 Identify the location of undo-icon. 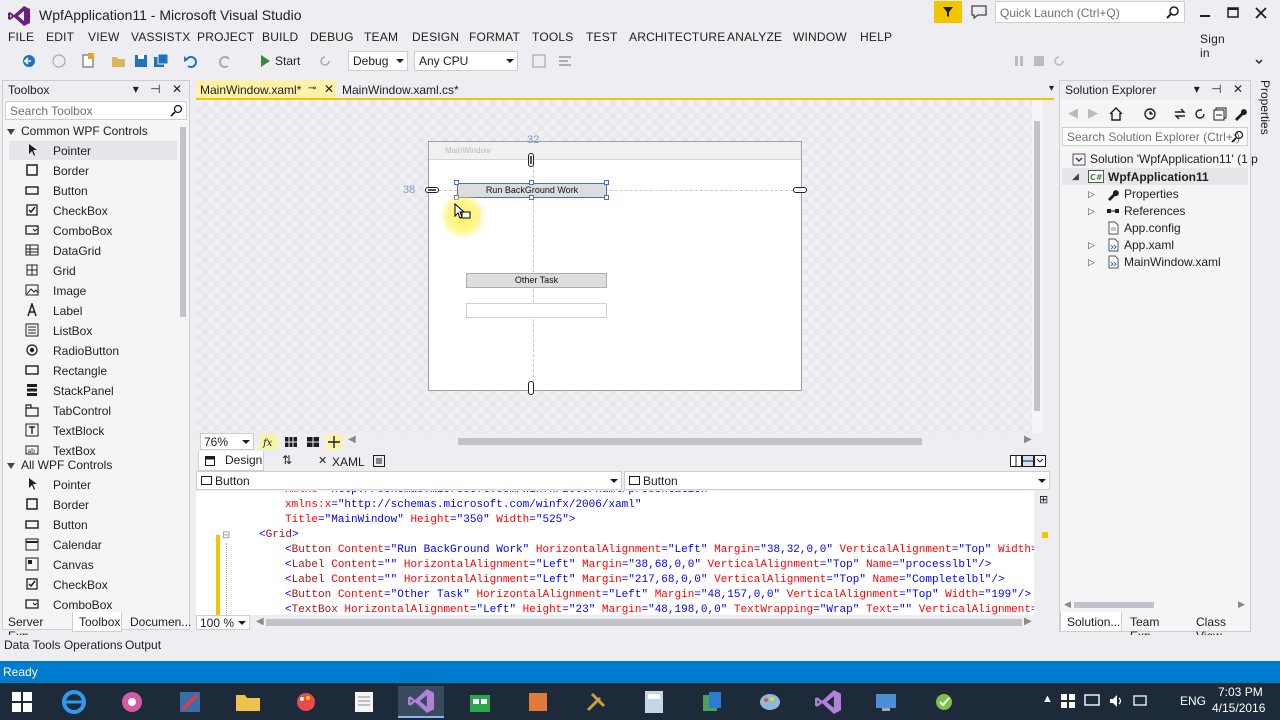
(191, 61).